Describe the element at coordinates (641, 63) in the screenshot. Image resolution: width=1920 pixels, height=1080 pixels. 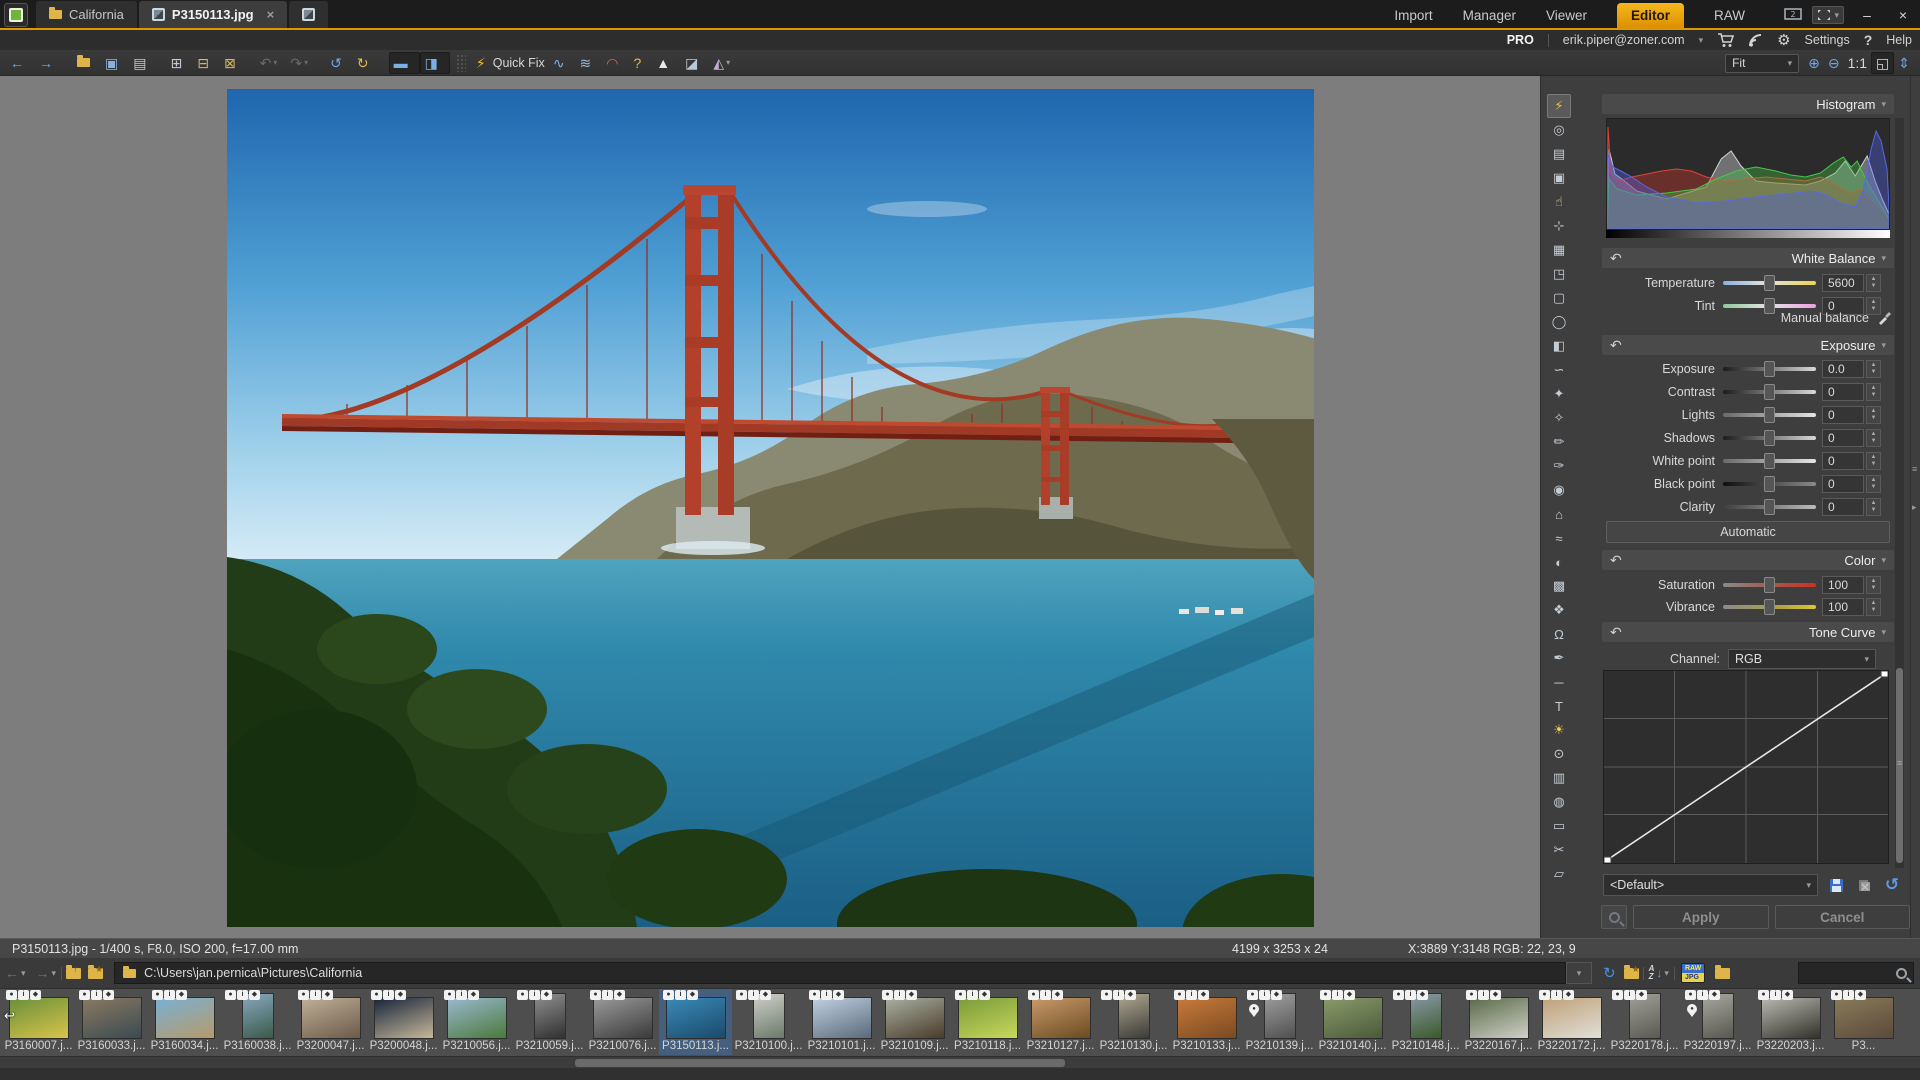
I see `toolbar-button: ?` at that location.